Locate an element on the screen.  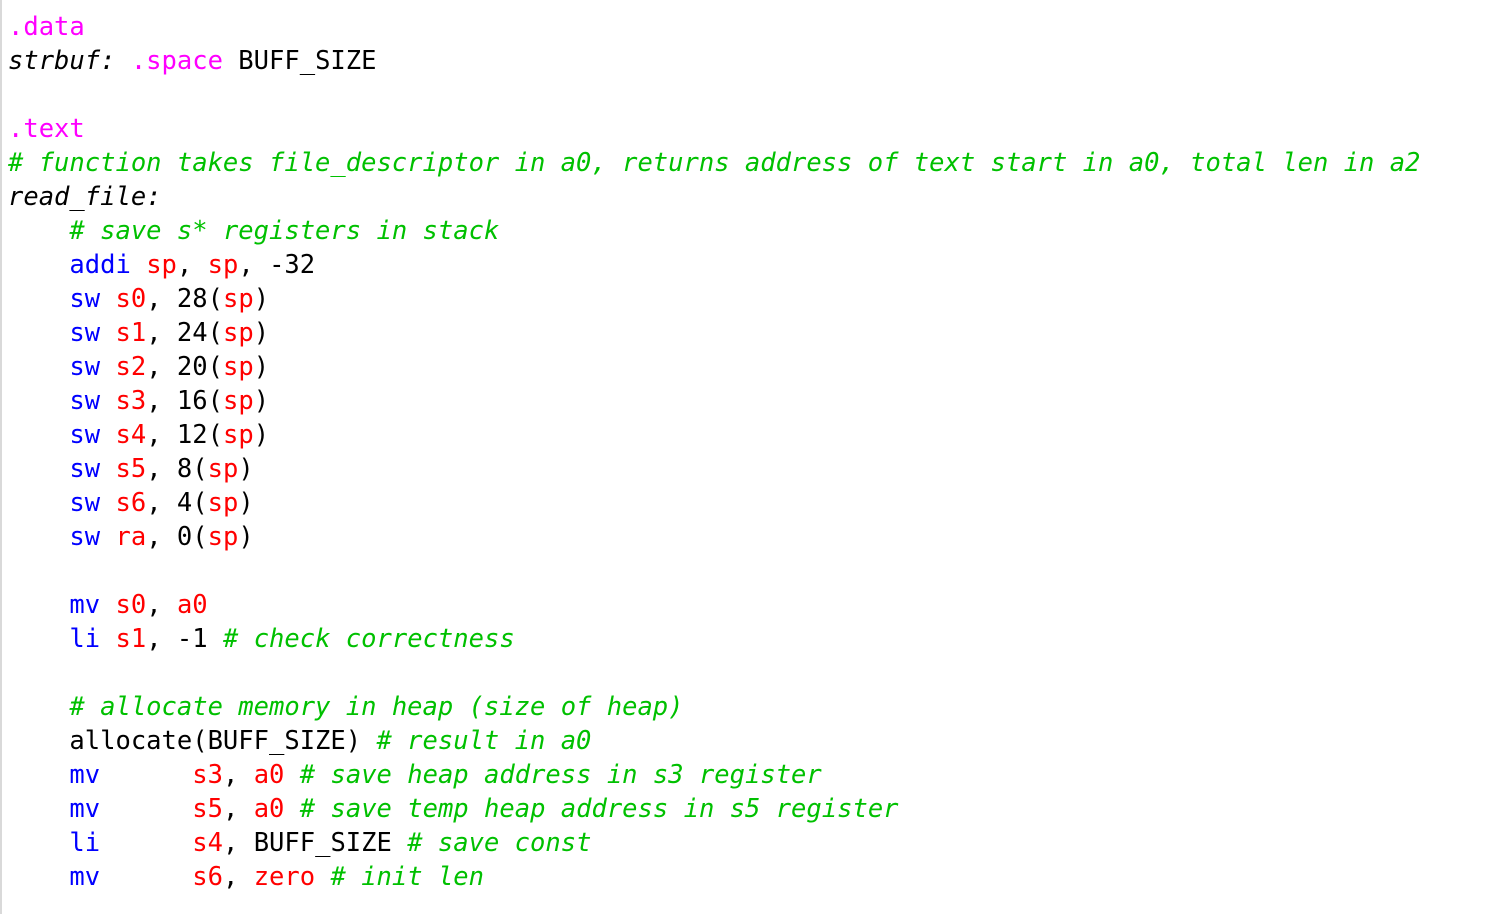
code-line: sw s4, 12(sp) is located at coordinates (760, 435).